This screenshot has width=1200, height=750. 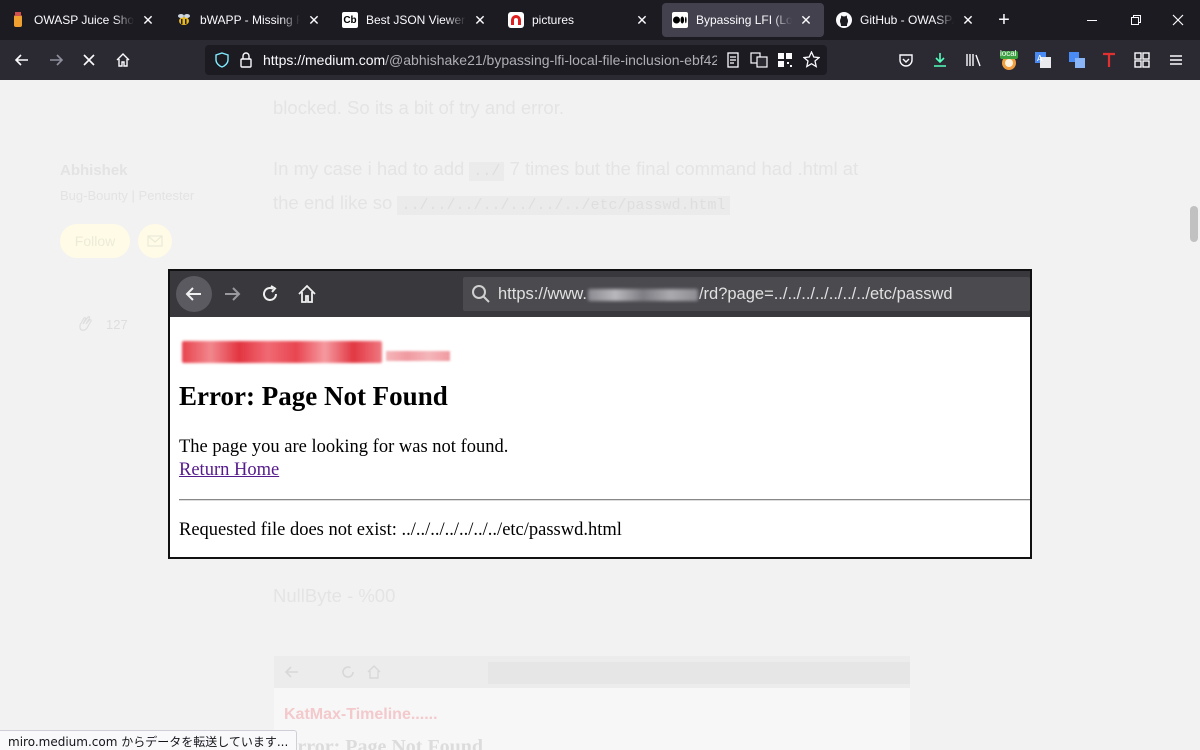 What do you see at coordinates (785, 62) in the screenshot?
I see `qr-code-icon` at bounding box center [785, 62].